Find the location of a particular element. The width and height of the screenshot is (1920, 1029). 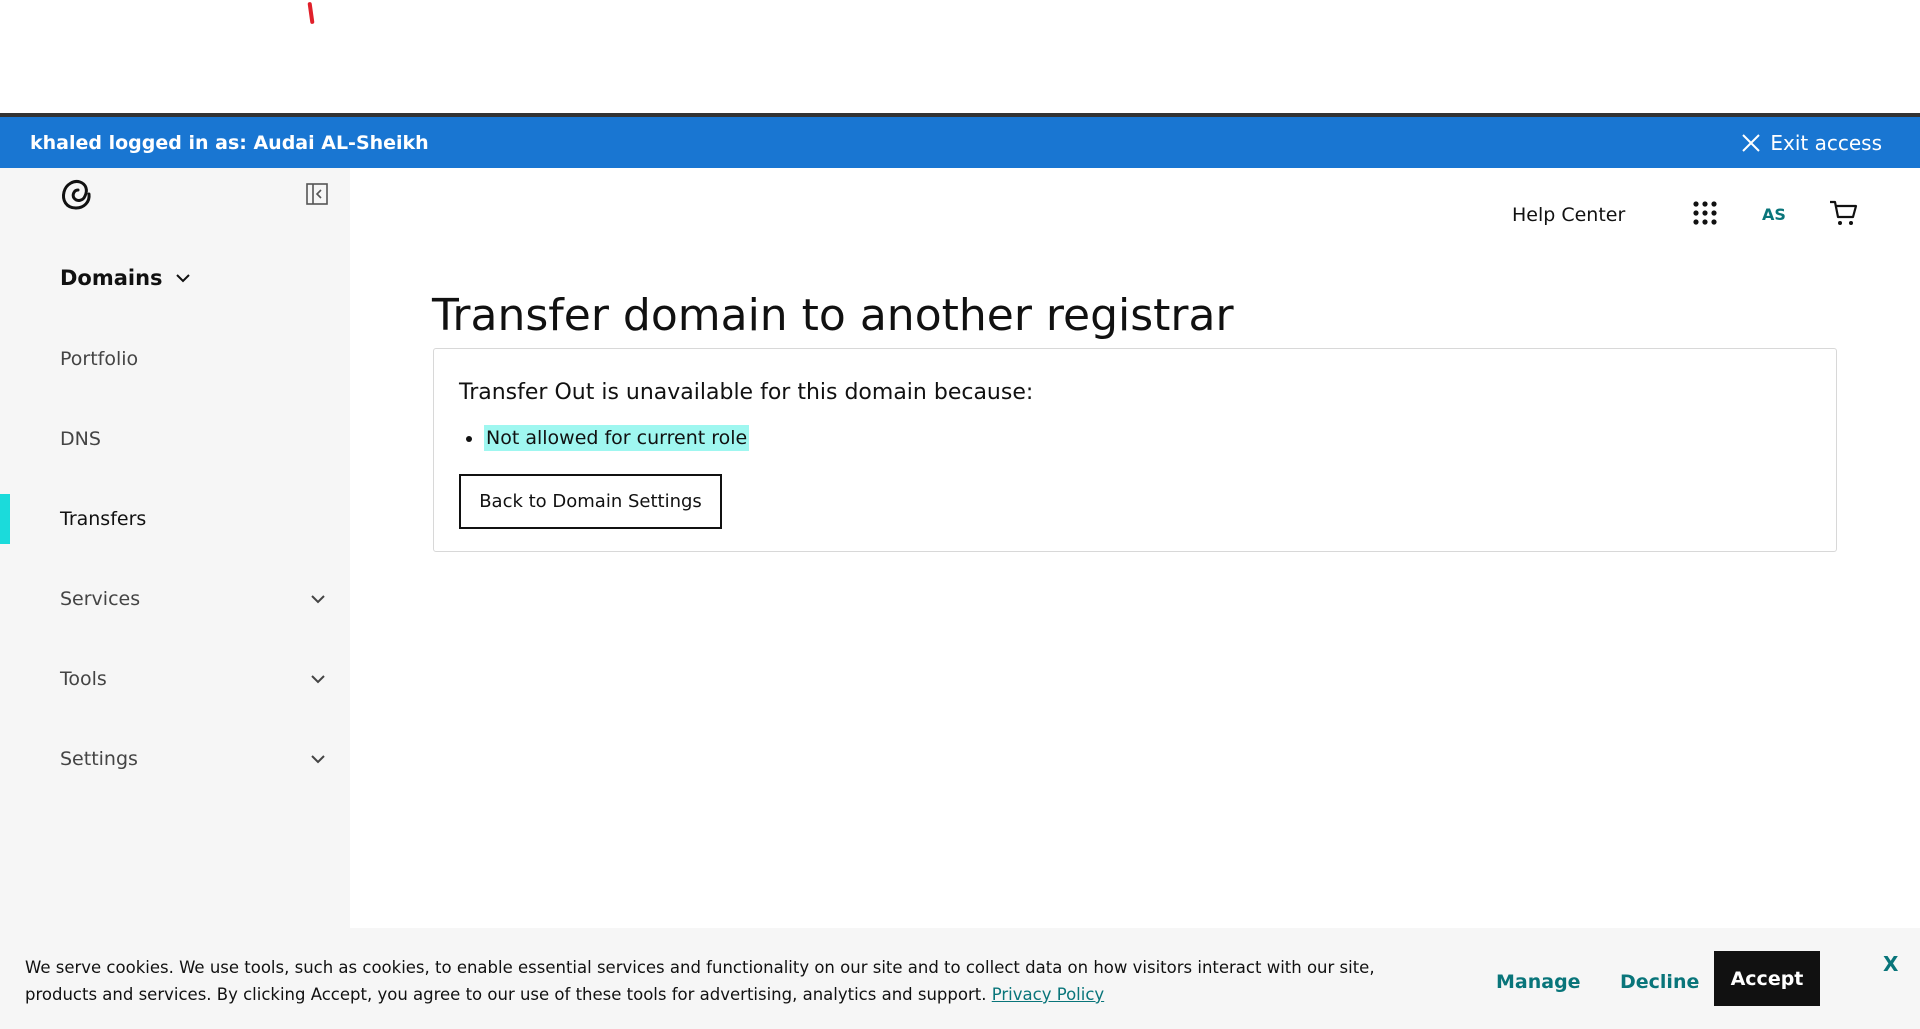

page-title: Transfer domain to another registrar is located at coordinates (833, 315).